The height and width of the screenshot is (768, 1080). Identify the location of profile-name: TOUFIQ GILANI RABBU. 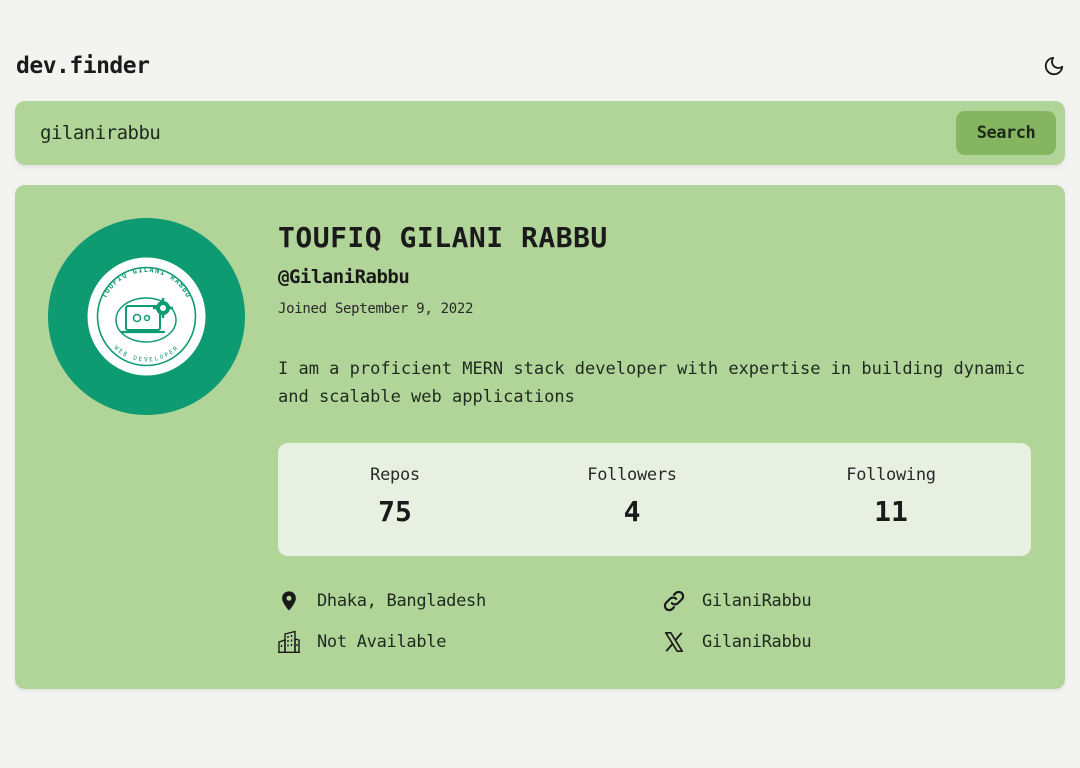
(443, 237).